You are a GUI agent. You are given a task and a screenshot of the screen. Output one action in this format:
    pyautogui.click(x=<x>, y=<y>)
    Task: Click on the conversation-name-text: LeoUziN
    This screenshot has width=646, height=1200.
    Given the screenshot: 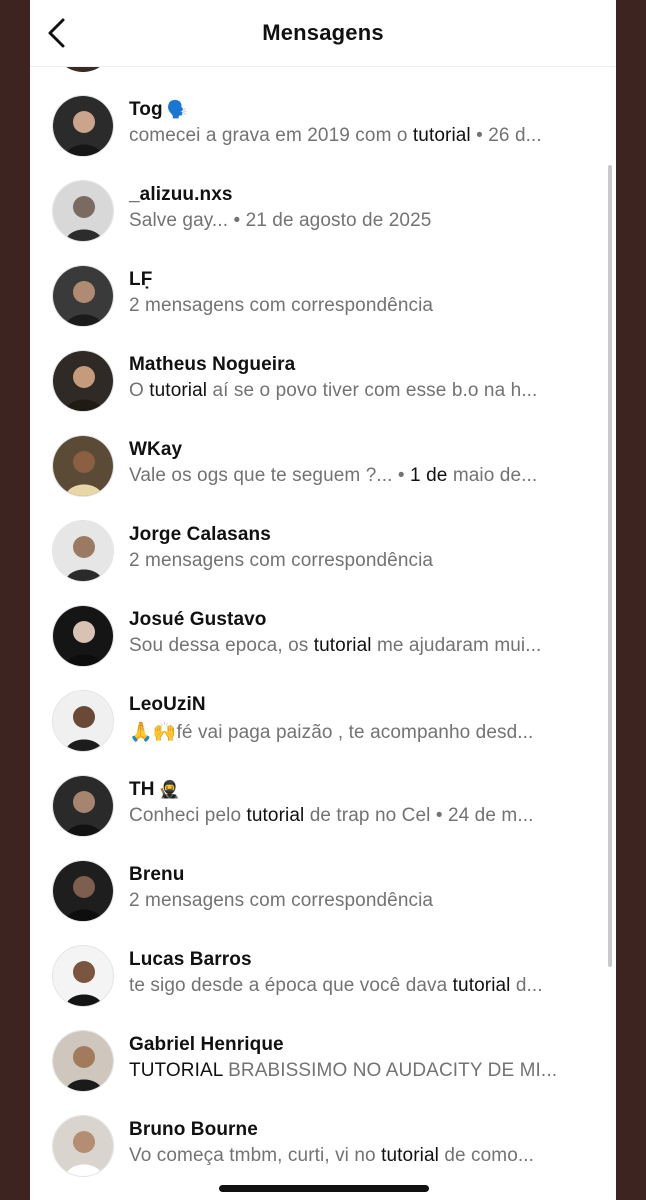 What is the action you would take?
    pyautogui.click(x=167, y=704)
    